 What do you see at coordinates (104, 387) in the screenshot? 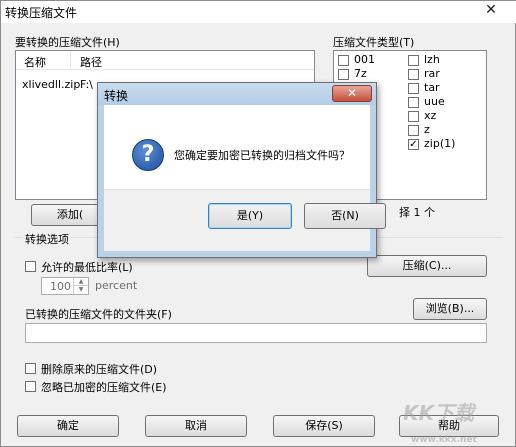
I see `ignore-encrypted-label: 忽略已加密的压缩文件(E)` at bounding box center [104, 387].